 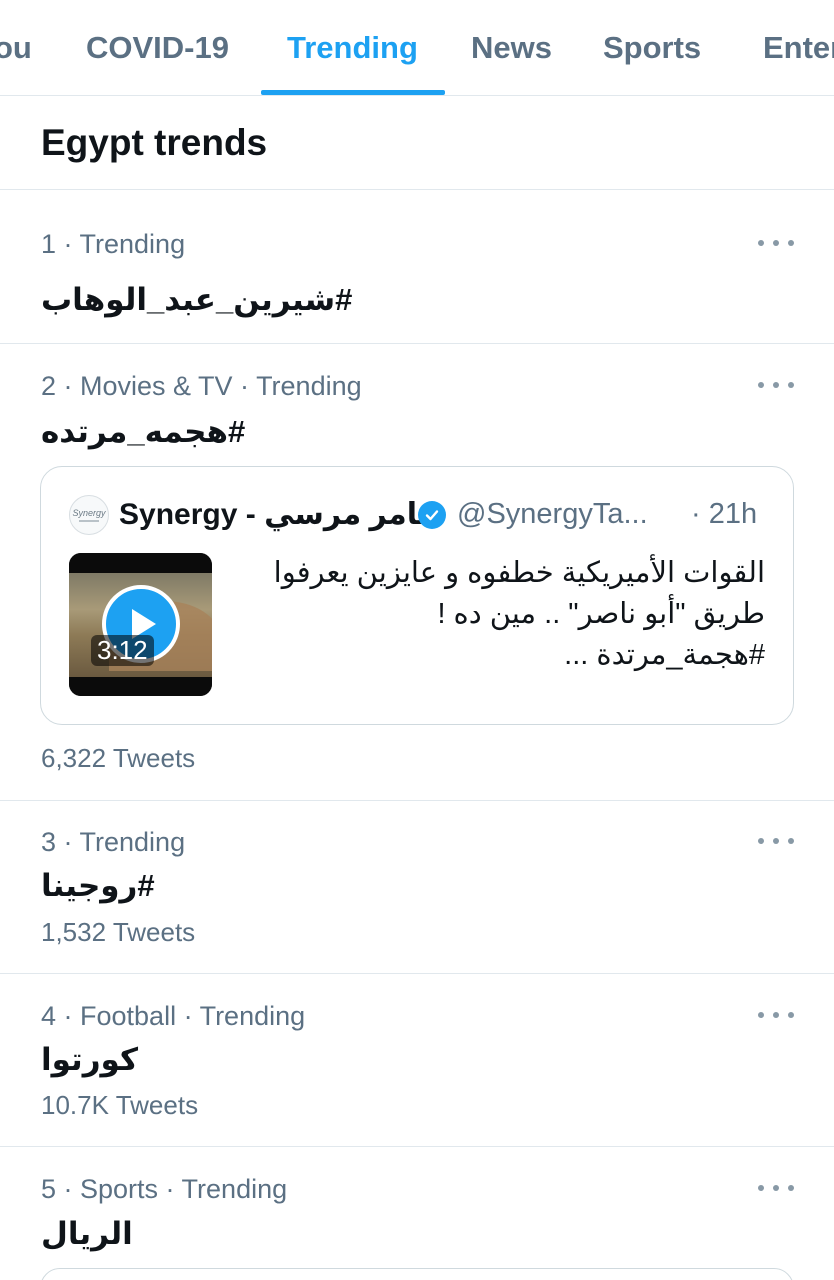 What do you see at coordinates (601, 614) in the screenshot?
I see `tweet-text-line: طريق "أبو ناصر" .. مين ده !` at bounding box center [601, 614].